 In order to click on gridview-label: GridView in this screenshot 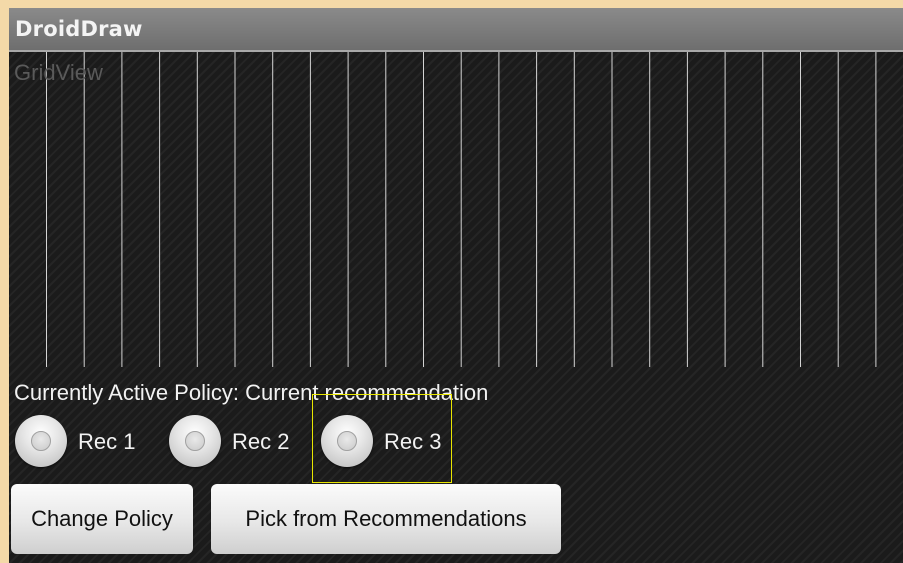, I will do `click(58, 72)`.